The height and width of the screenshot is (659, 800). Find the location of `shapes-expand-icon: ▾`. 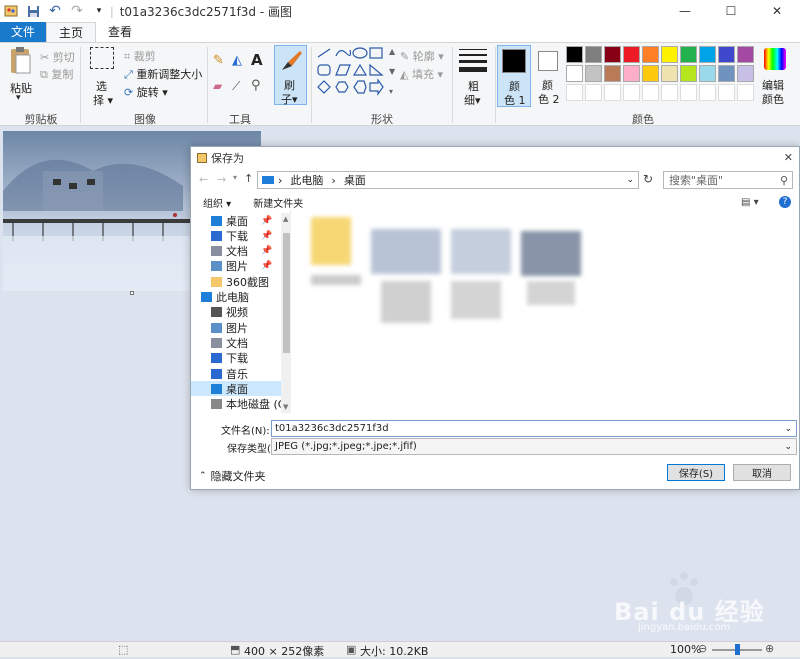

shapes-expand-icon: ▾ is located at coordinates (391, 91).